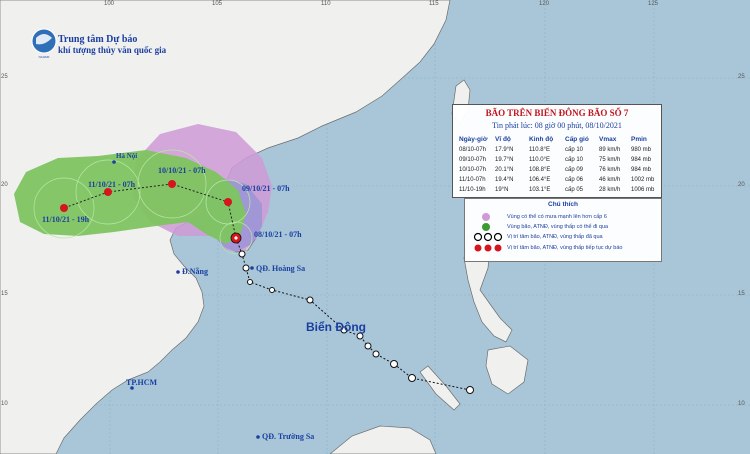  I want to click on bulletin-cell: 19.4°N, so click(504, 180).